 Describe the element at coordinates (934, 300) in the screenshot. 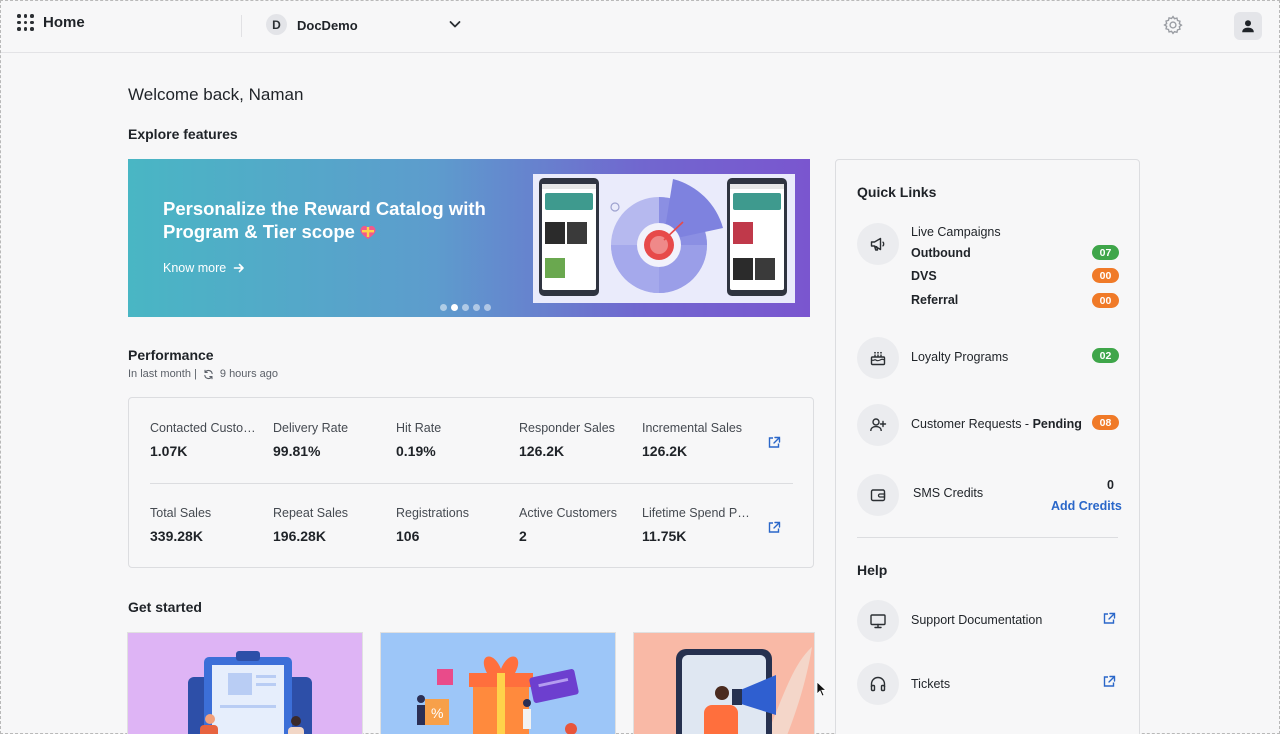

I see `campaign-referral: Referral` at that location.